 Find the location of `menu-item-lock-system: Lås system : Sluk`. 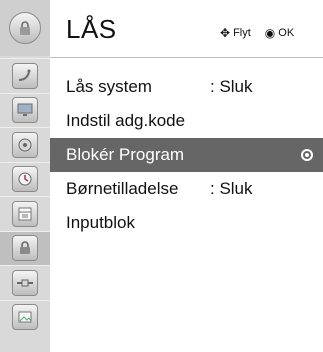

menu-item-lock-system: Lås system : Sluk is located at coordinates (186, 87).